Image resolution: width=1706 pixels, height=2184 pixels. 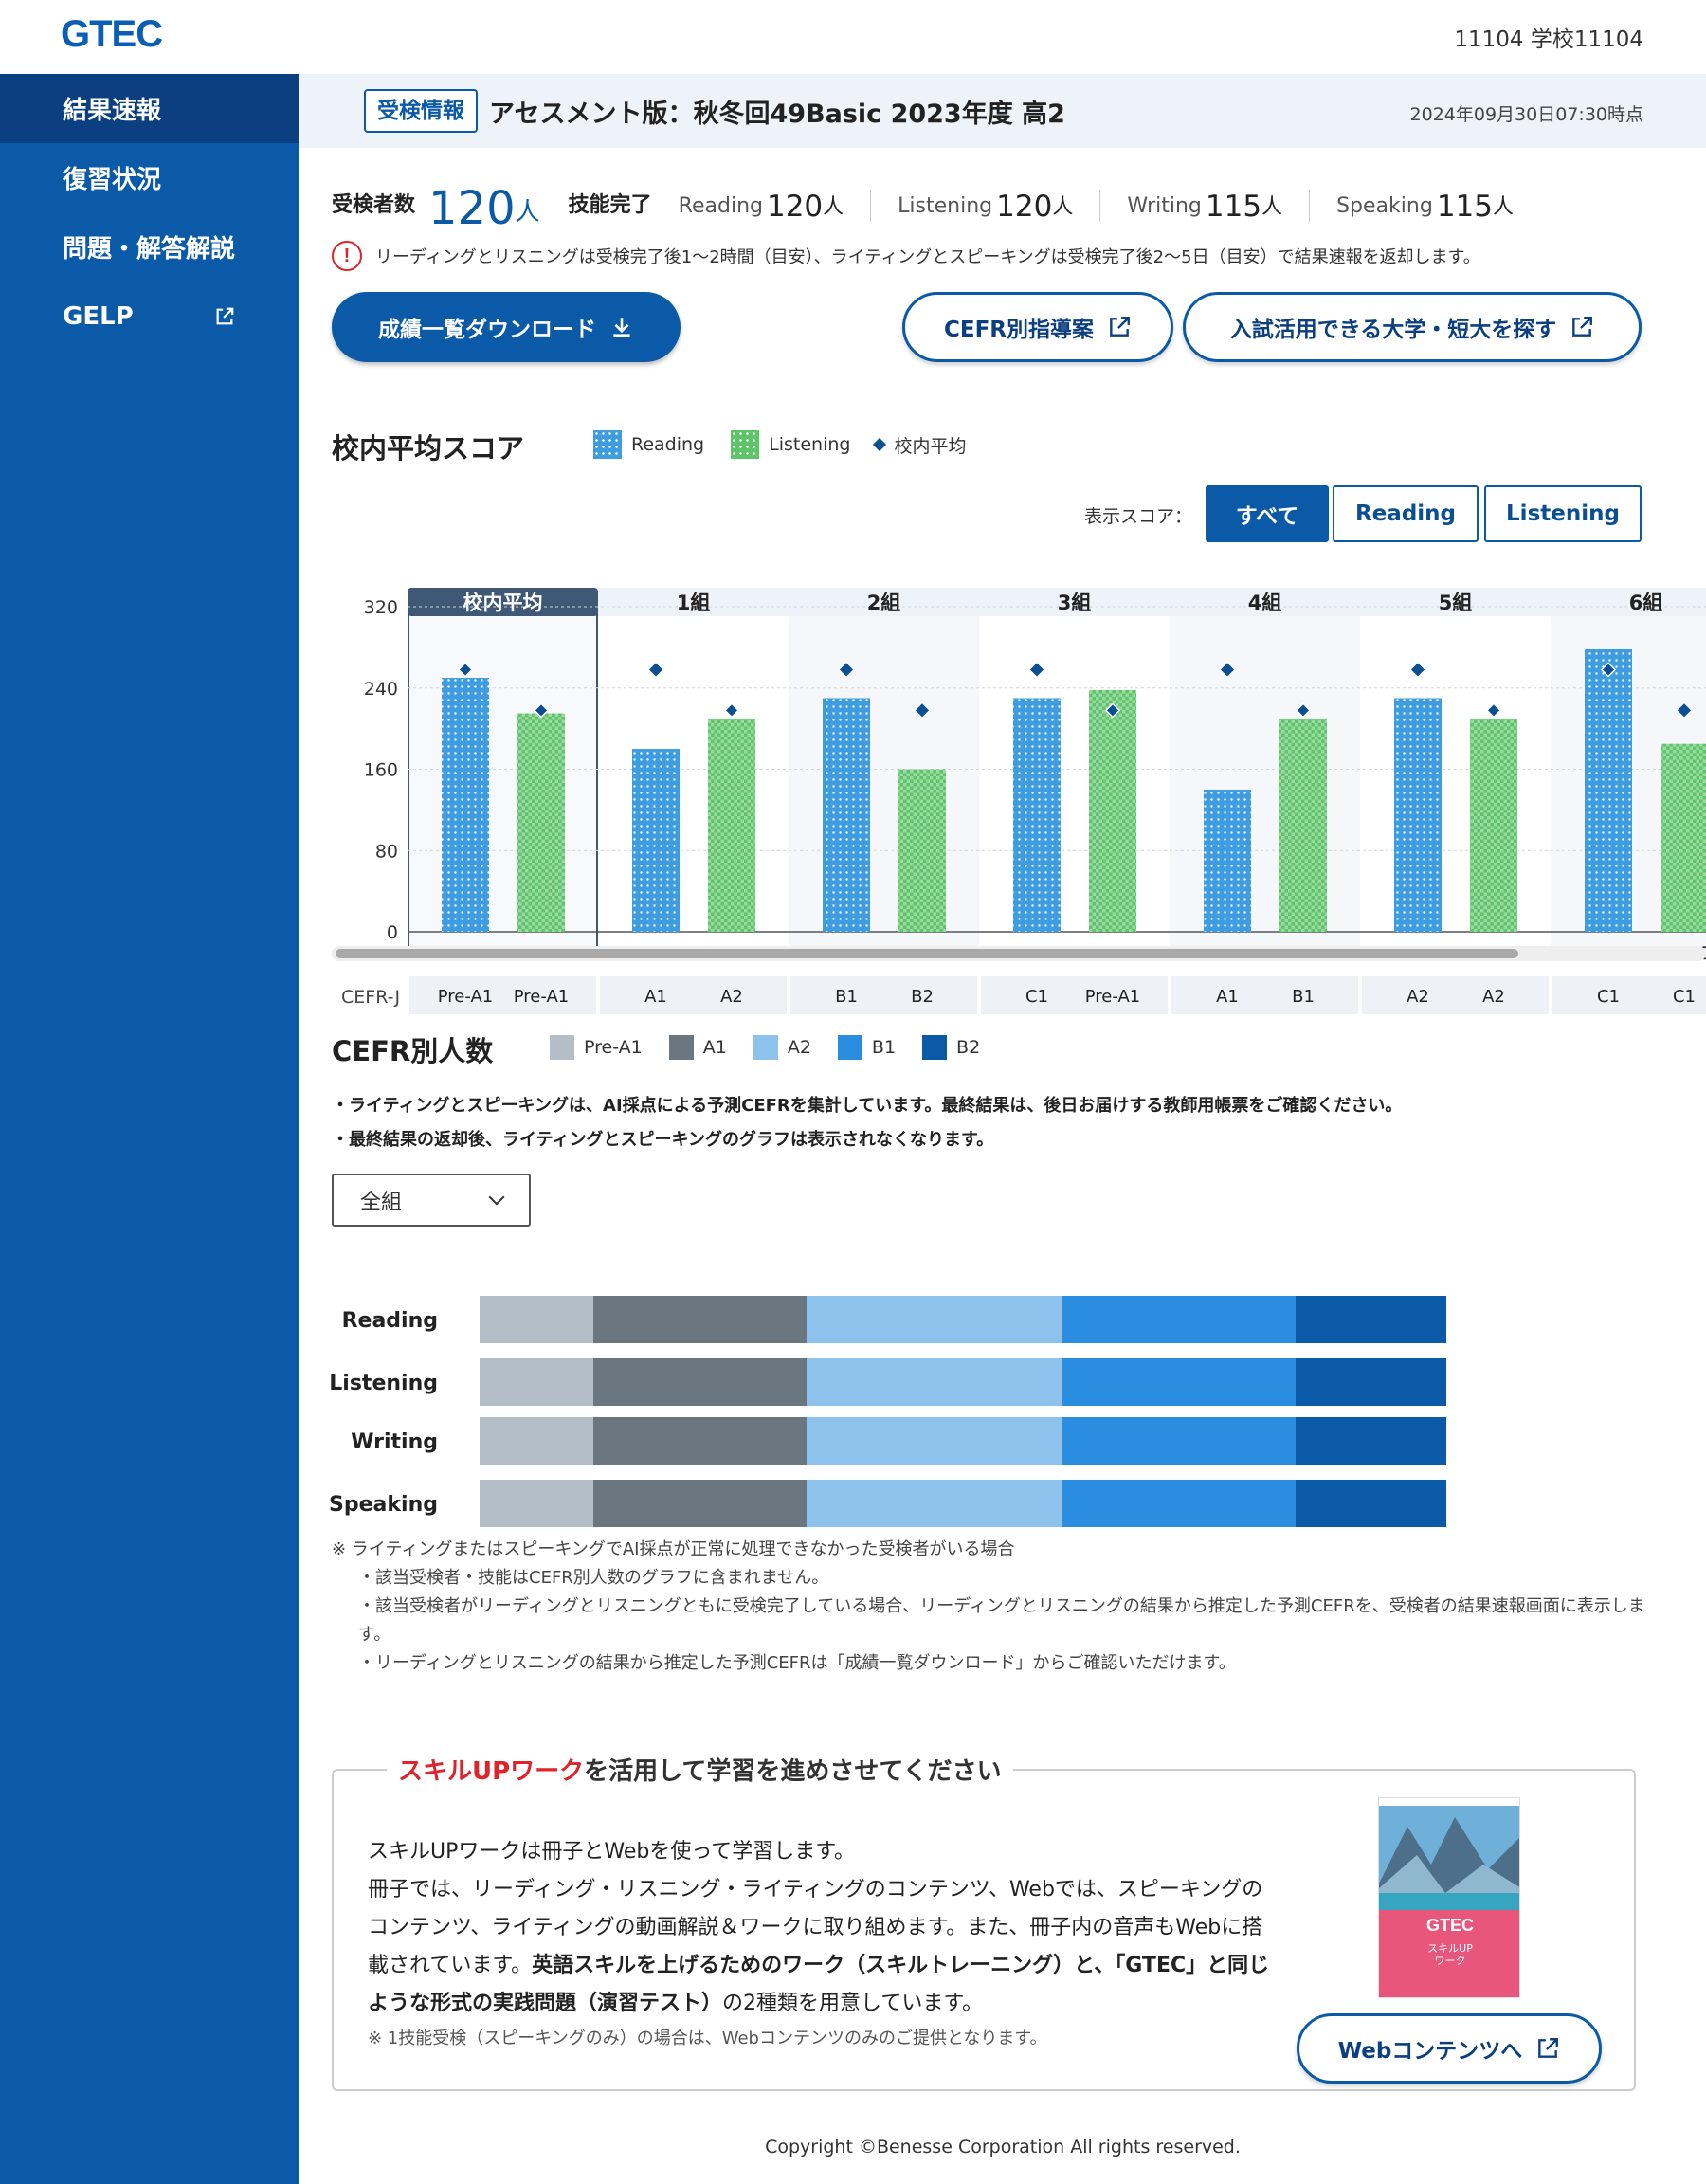 What do you see at coordinates (496, 1197) in the screenshot?
I see `chevron-down-icon` at bounding box center [496, 1197].